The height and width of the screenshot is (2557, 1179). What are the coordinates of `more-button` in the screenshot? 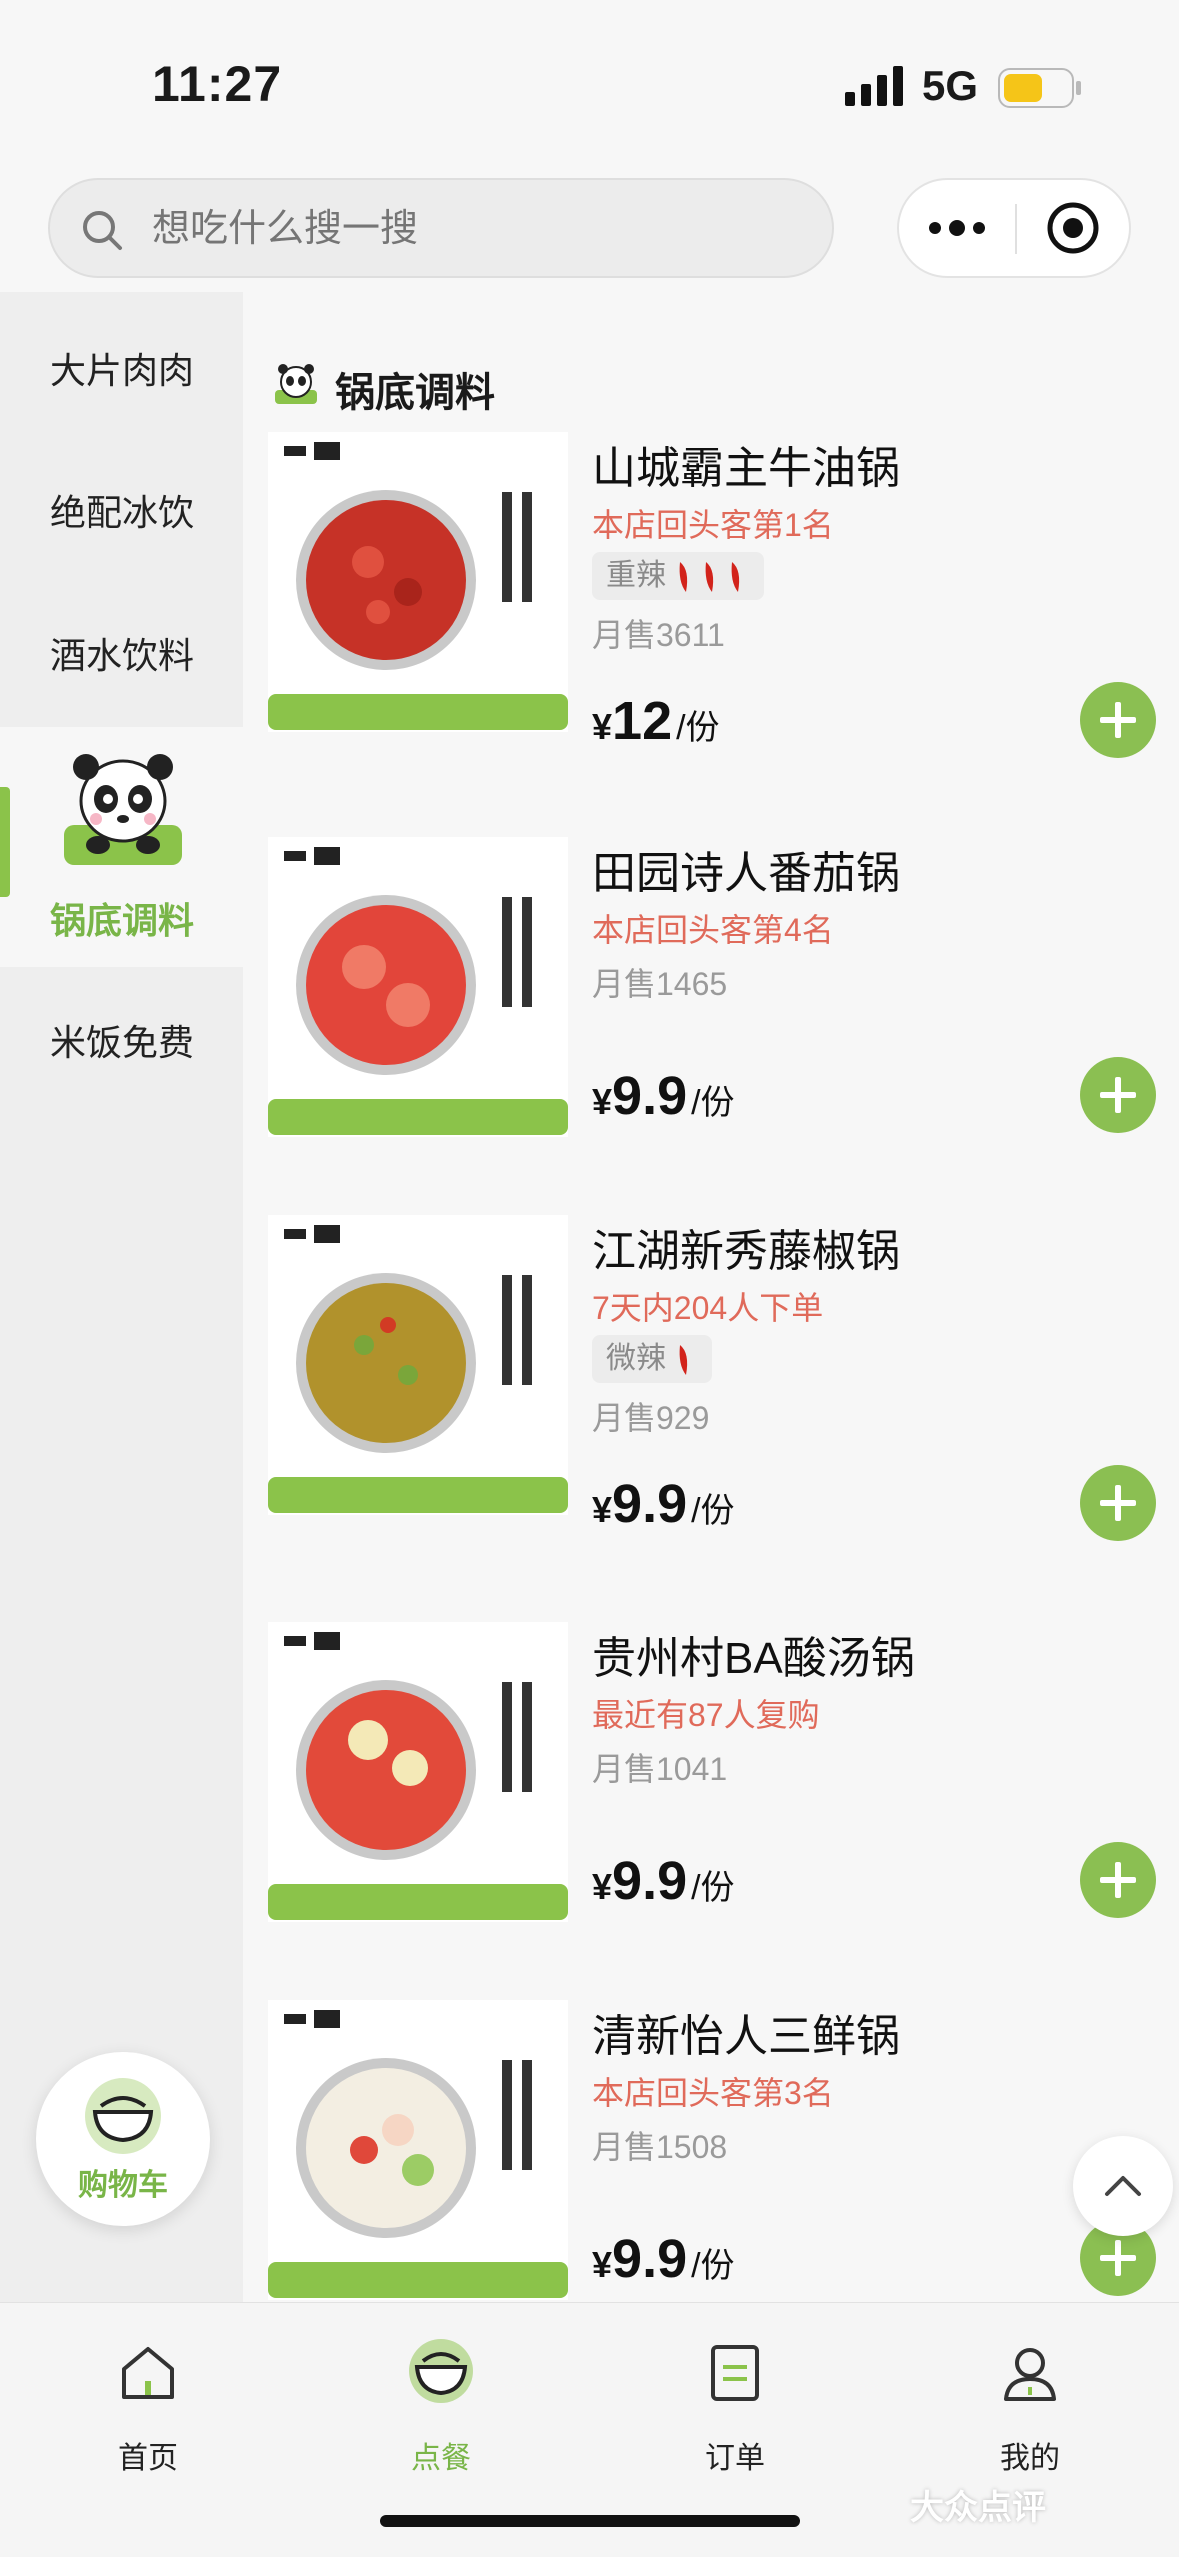 It's located at (957, 228).